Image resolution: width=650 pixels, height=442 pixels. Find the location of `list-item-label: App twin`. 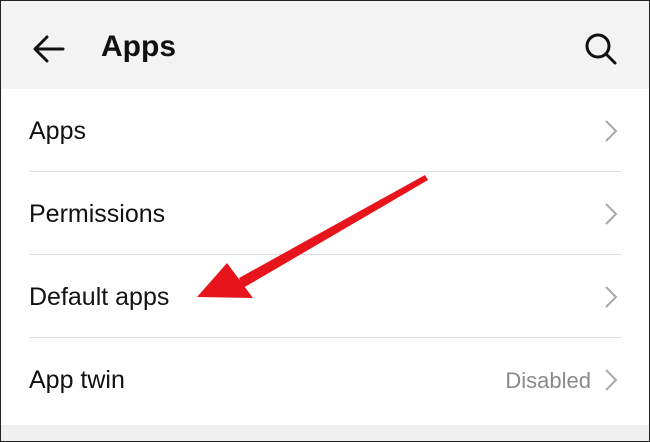

list-item-label: App twin is located at coordinates (77, 380).